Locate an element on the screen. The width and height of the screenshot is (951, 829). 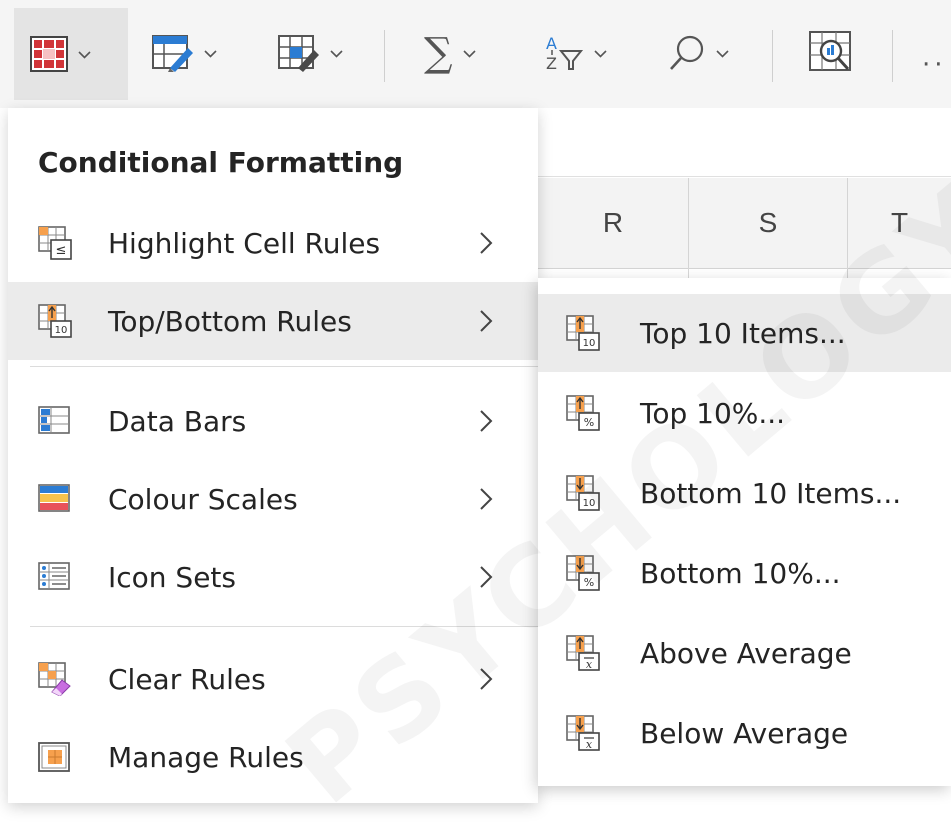
cell-styles-button is located at coordinates (310, 53).